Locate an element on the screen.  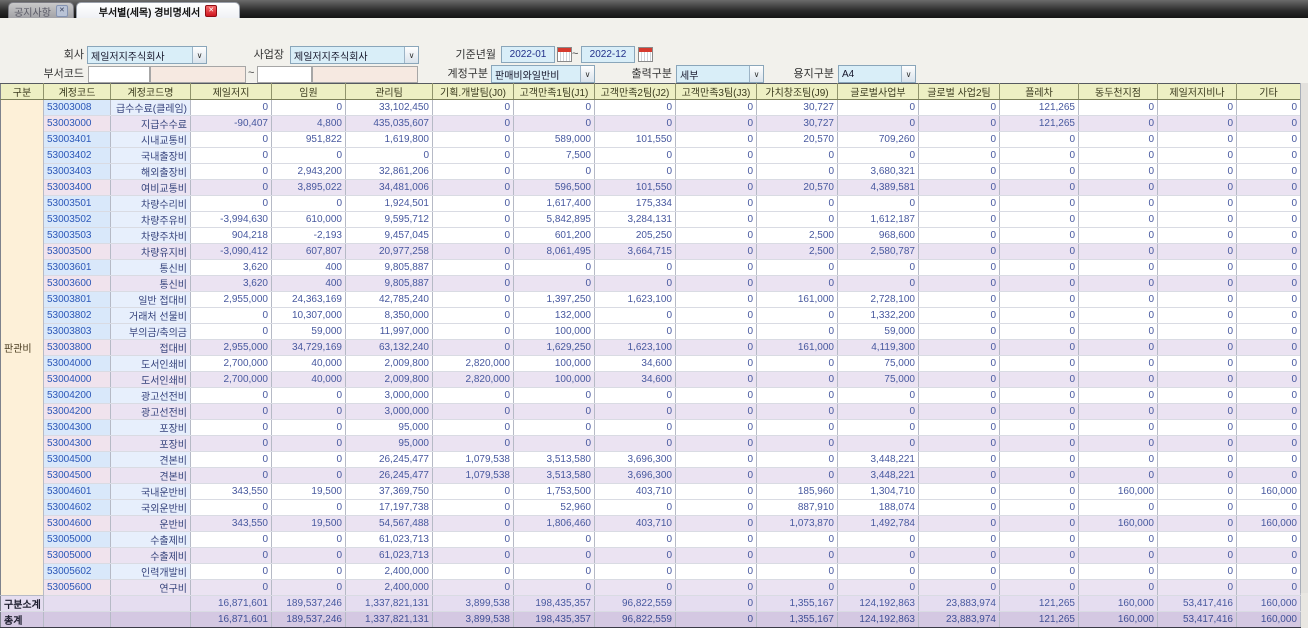
value-cell: 2,009,800 is located at coordinates (389, 363).